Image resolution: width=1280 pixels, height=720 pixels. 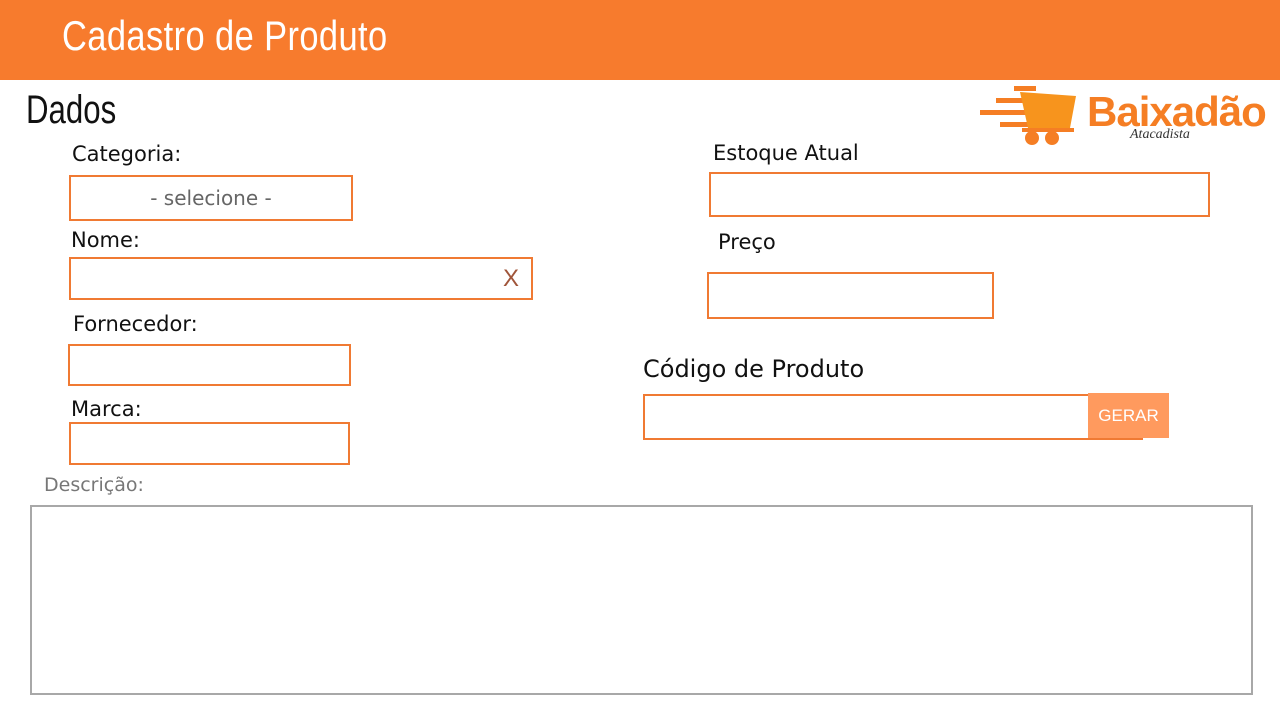 I want to click on estoque-input, so click(x=959, y=194).